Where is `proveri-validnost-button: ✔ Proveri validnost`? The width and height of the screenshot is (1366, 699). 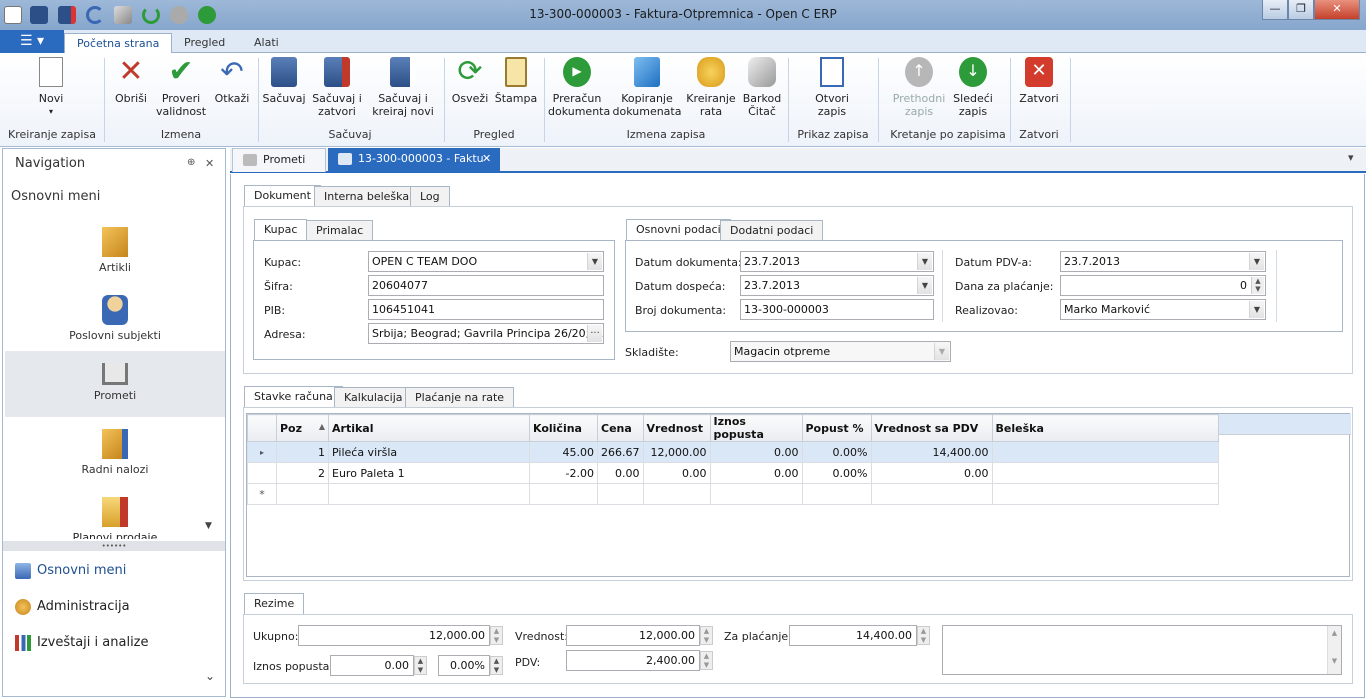 proveri-validnost-button: ✔ Proveri validnost is located at coordinates (181, 88).